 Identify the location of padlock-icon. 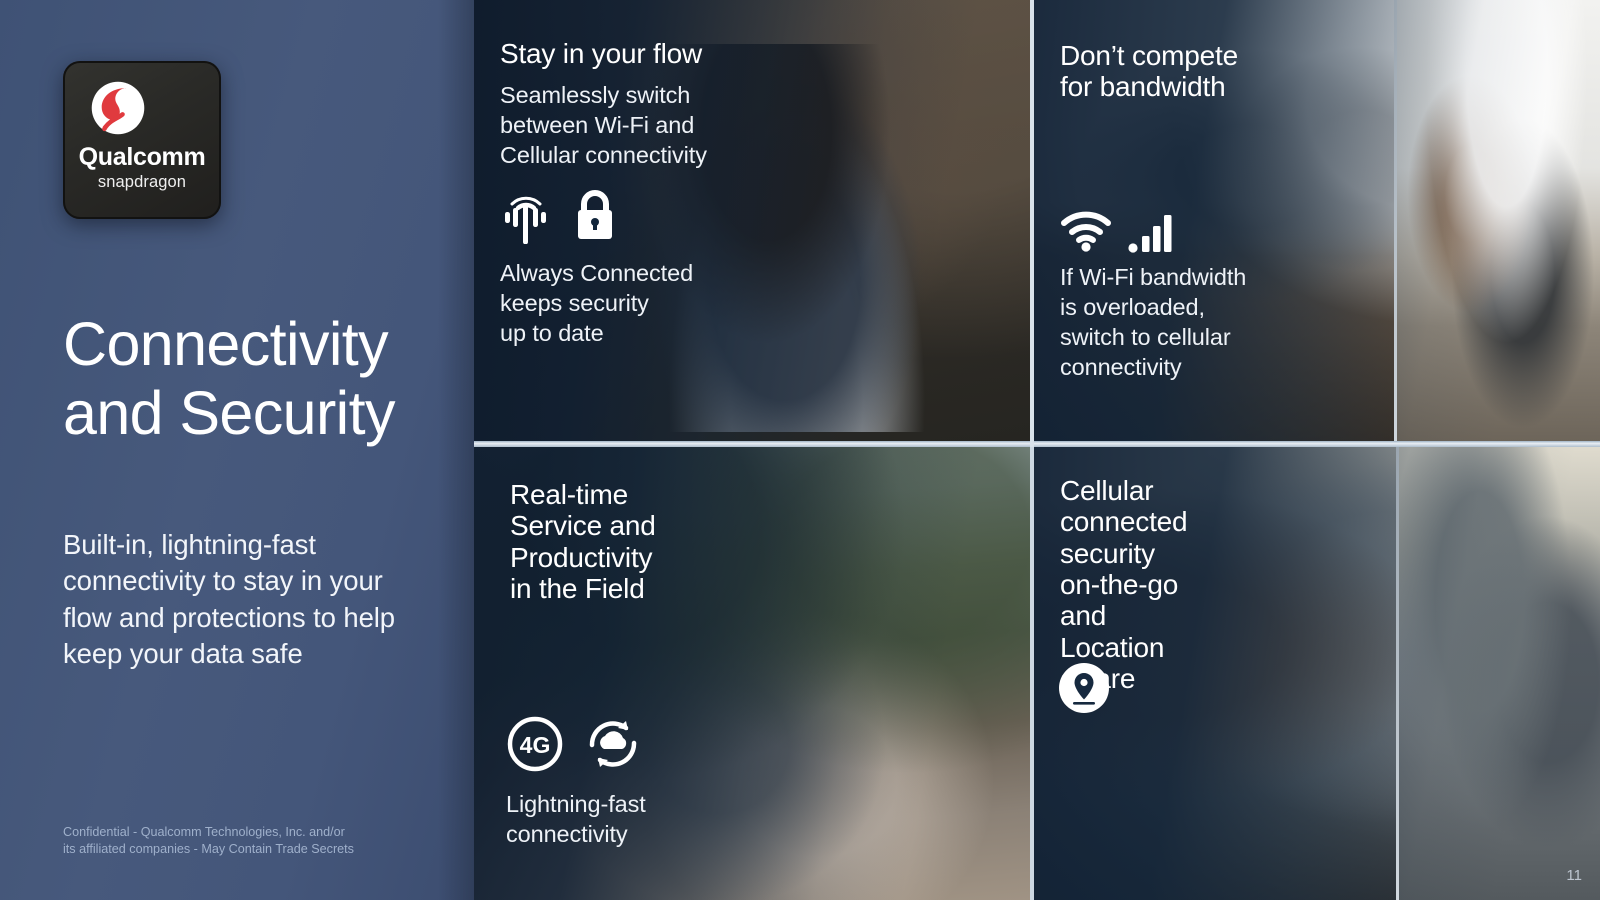
(595, 215).